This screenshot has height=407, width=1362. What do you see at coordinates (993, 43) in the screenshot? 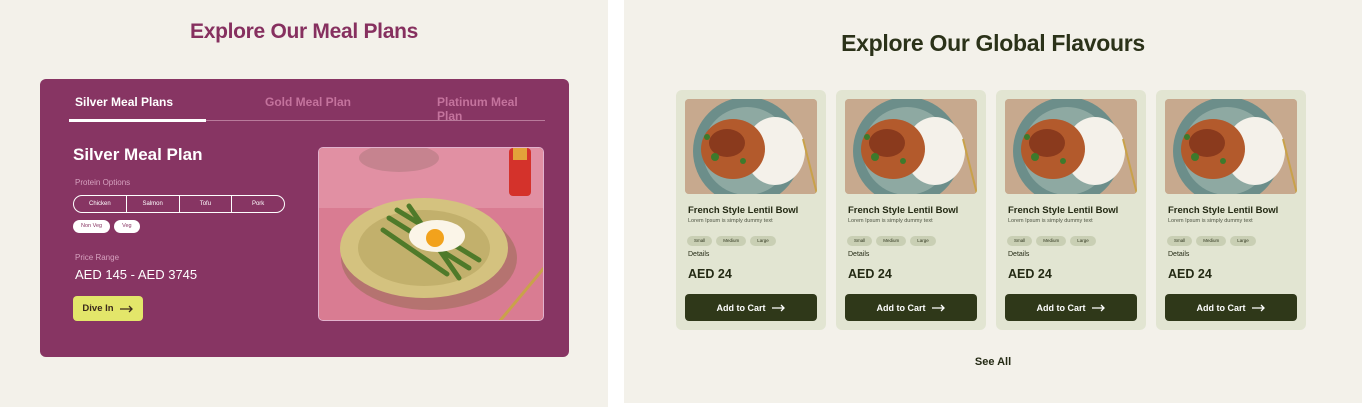
I see `flavours-title: Explore Our Global Flavours` at bounding box center [993, 43].